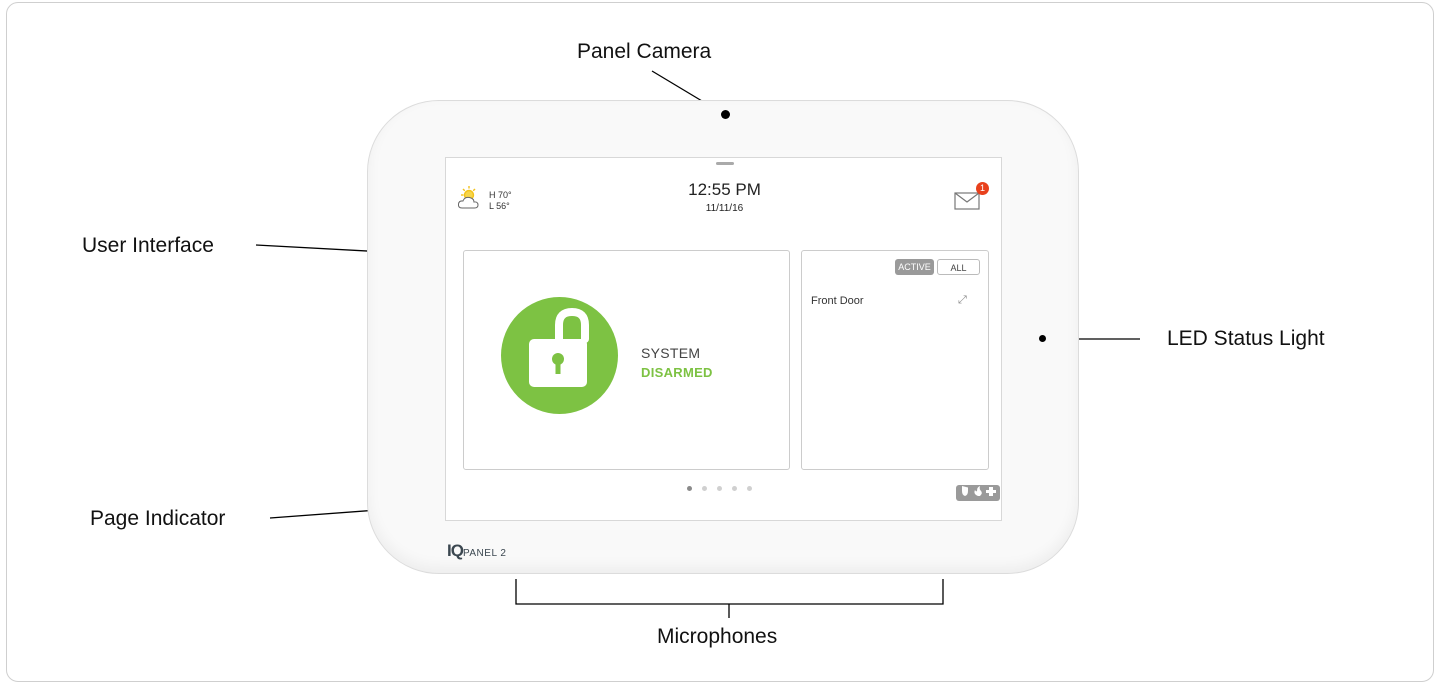 The image size is (1443, 687). I want to click on clock-time: 12:55 PM, so click(724, 189).